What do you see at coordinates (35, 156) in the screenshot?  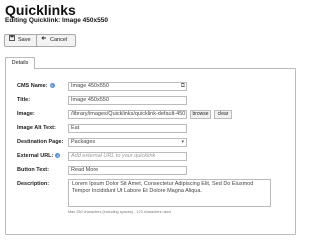 I see `external-url-label-text: External URL:` at bounding box center [35, 156].